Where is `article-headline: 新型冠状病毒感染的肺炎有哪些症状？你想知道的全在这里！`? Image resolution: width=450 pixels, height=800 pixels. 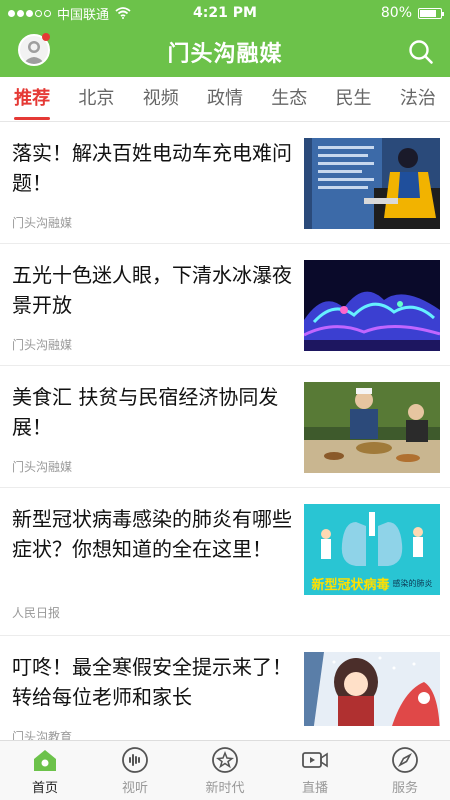 article-headline: 新型冠状病毒感染的肺炎有哪些症状？你想知道的全在这里！ is located at coordinates (152, 534).